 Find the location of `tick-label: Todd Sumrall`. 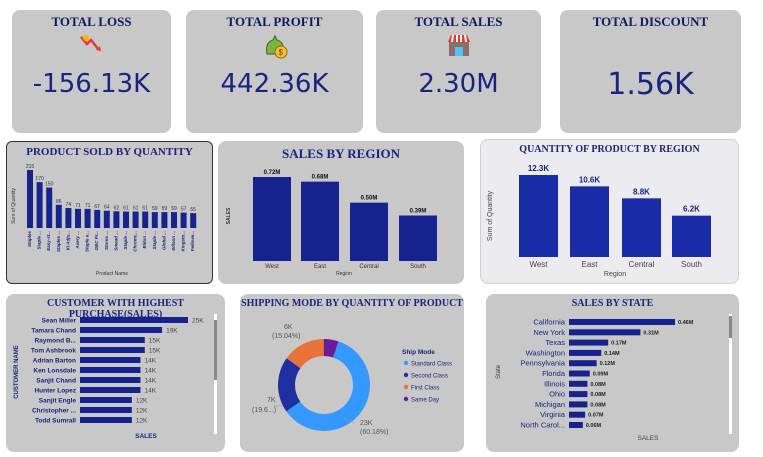

tick-label: Todd Sumrall is located at coordinates (55, 421).